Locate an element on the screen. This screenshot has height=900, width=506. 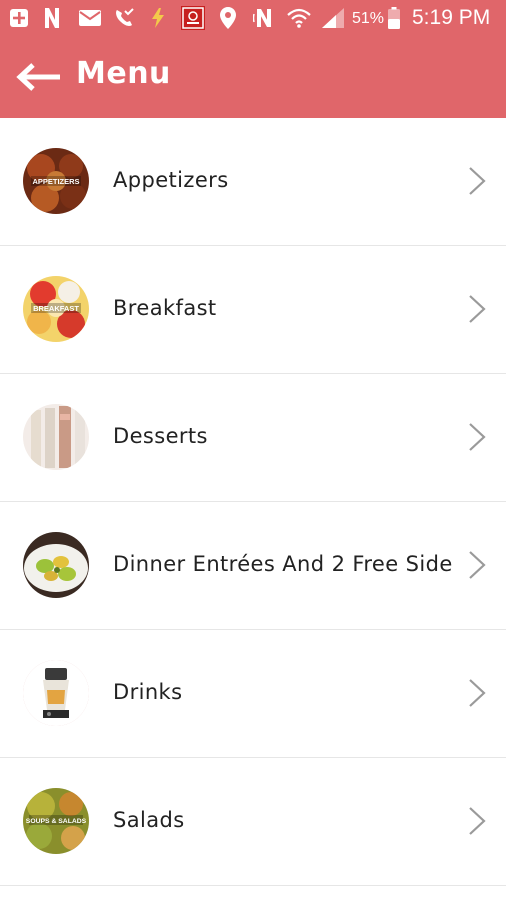
nfc-icon is located at coordinates (264, 18).